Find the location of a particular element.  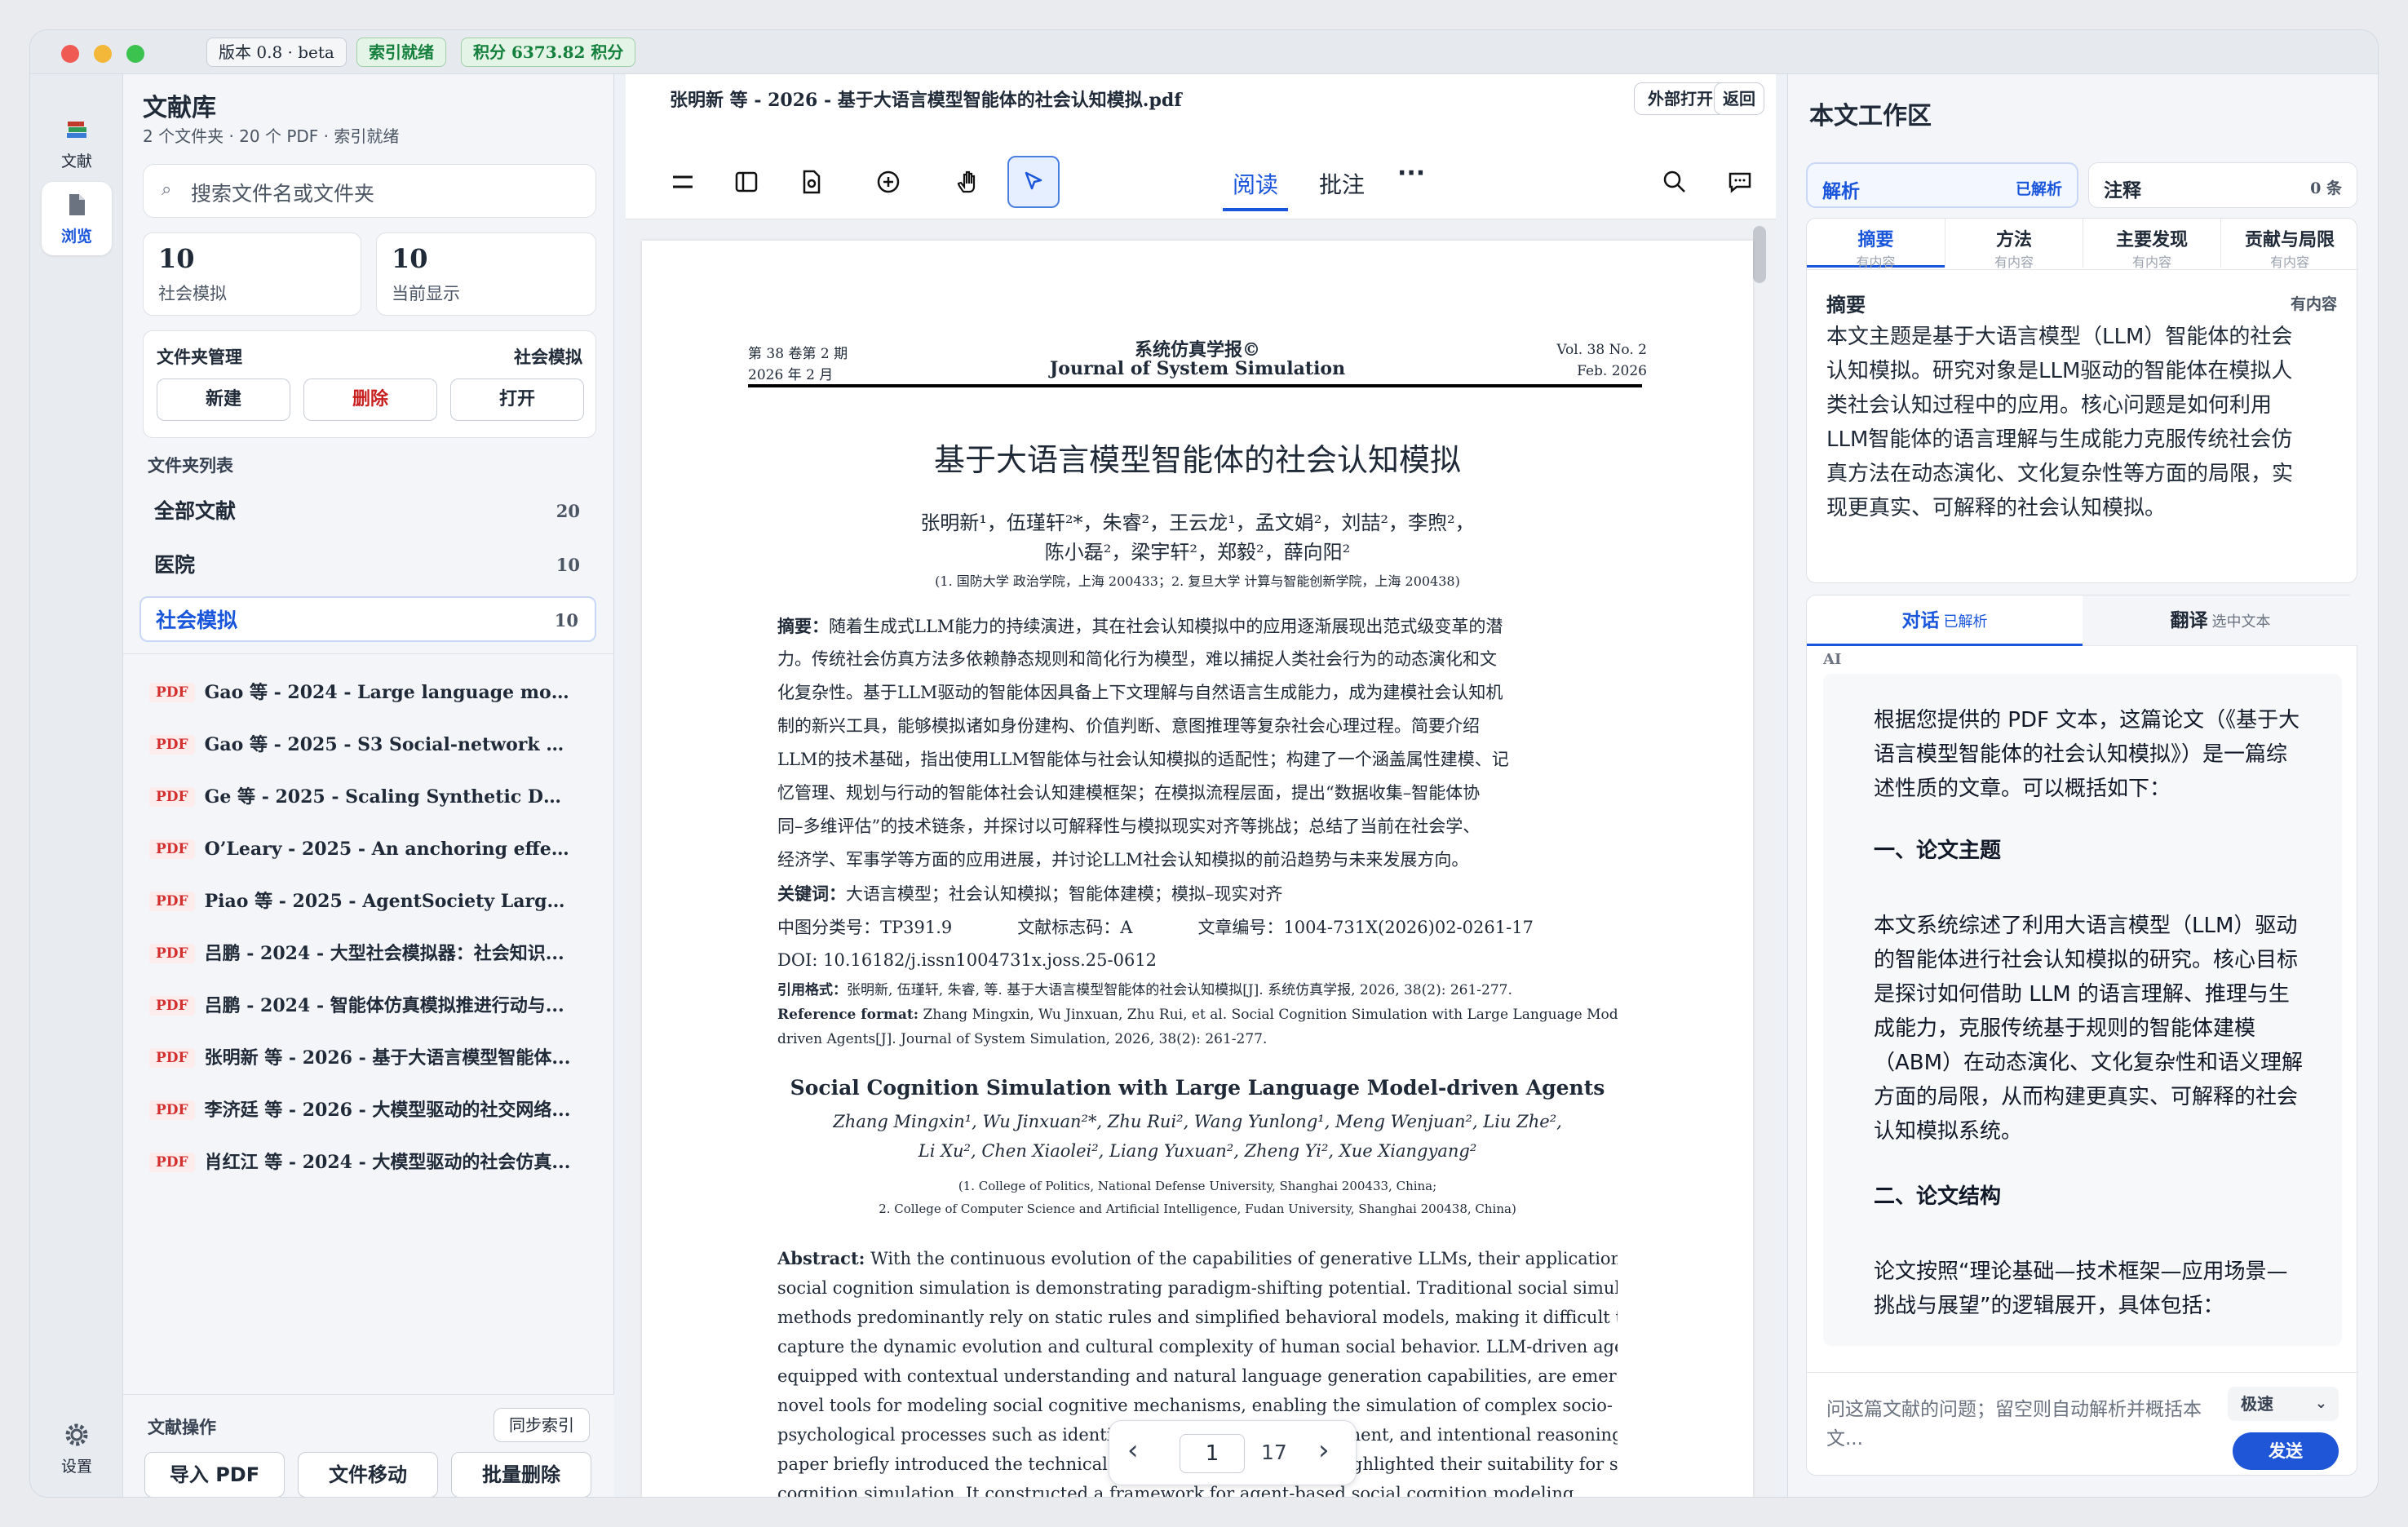

tab-chat: 对话 已解析 is located at coordinates (1945, 620).